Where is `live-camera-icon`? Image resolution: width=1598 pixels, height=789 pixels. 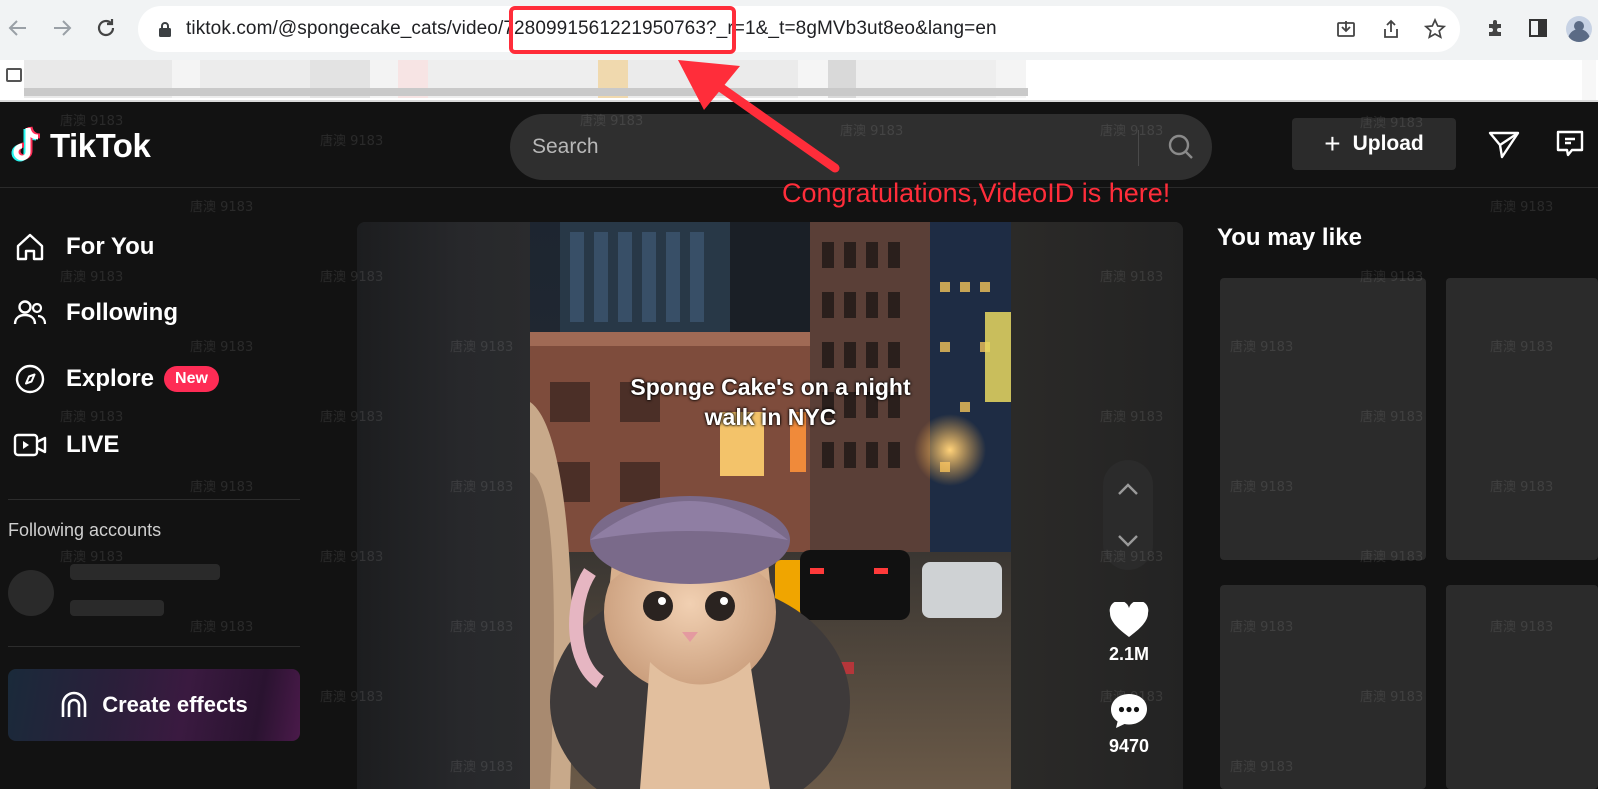
live-camera-icon is located at coordinates (30, 445).